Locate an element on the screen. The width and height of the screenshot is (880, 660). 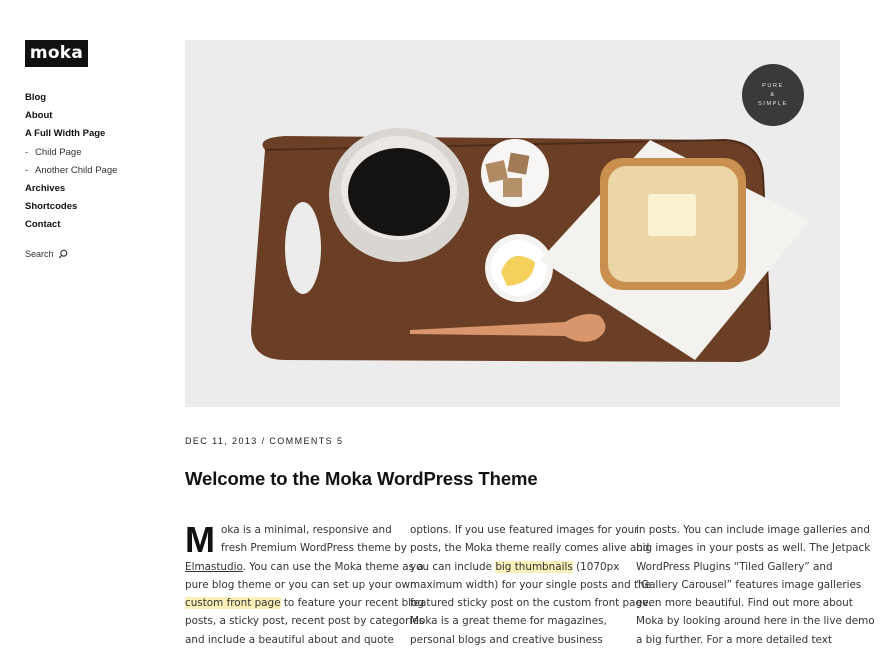
board-handle-hole is located at coordinates (303, 248).